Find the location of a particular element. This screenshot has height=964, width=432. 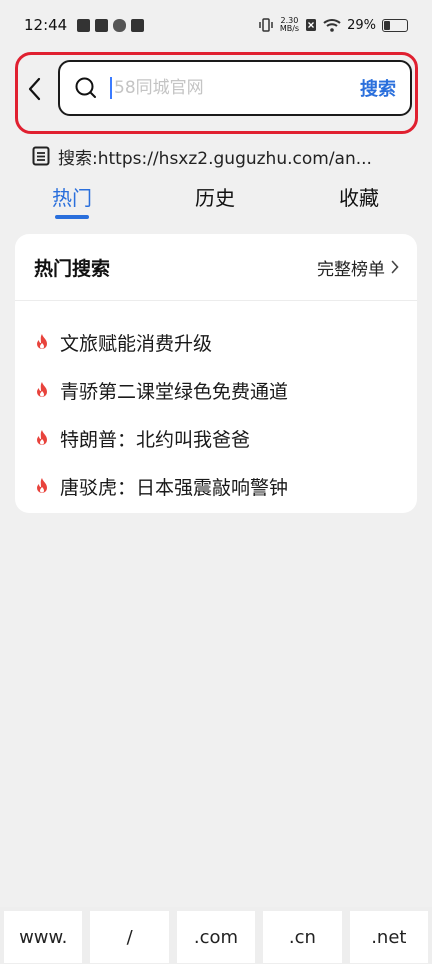

tab-hot: 热门 is located at coordinates (72, 196).